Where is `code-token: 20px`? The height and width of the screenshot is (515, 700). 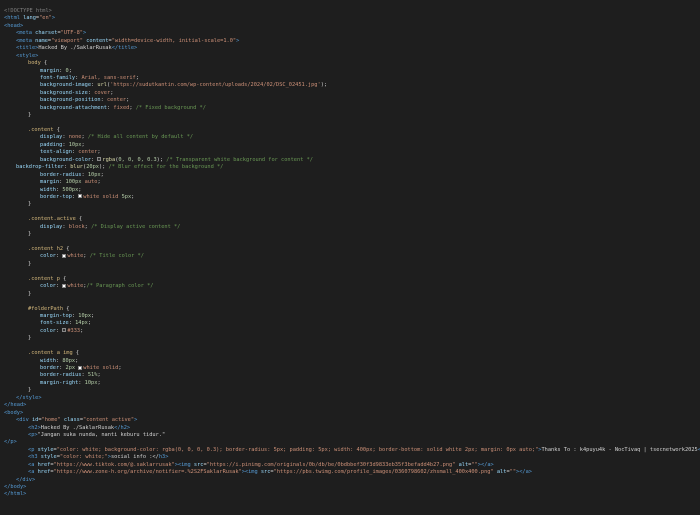
code-token: 20px is located at coordinates (92, 167).